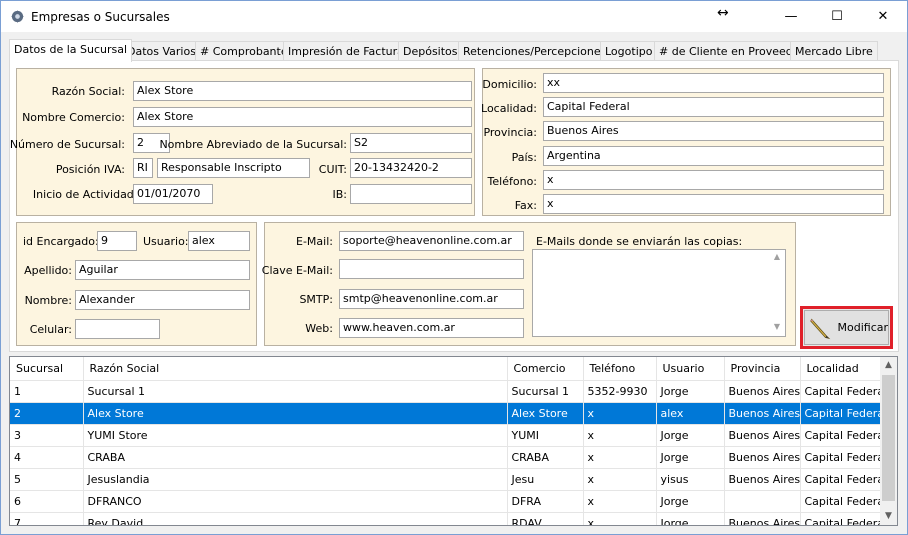 This screenshot has width=908, height=535. I want to click on telefono-field: x, so click(713, 180).